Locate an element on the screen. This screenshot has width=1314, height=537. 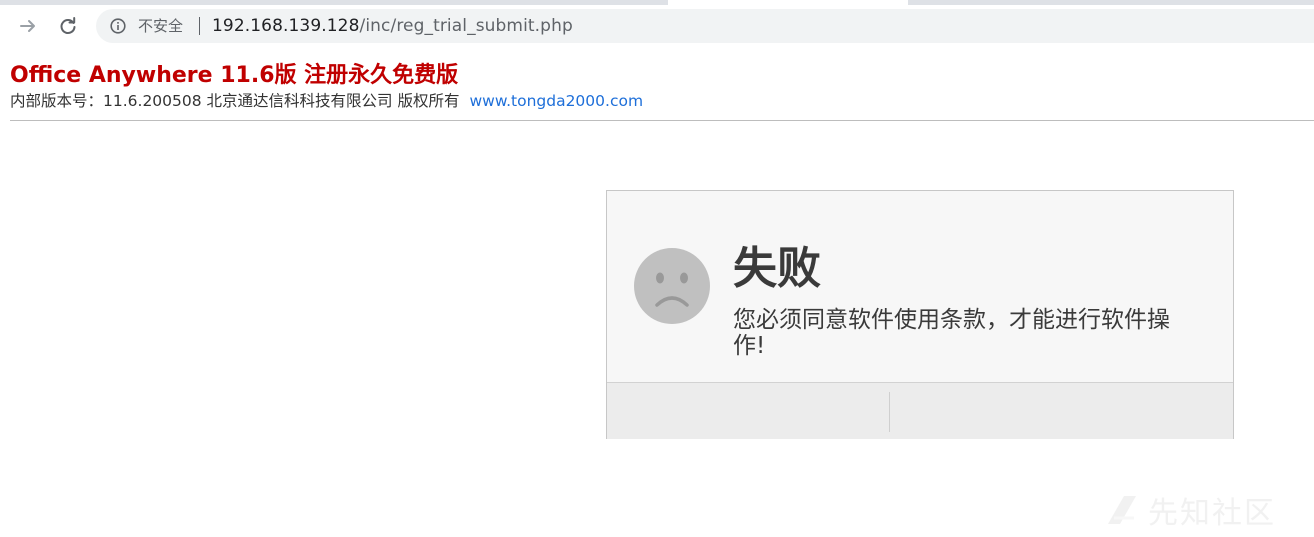
reload-icon is located at coordinates (68, 26).